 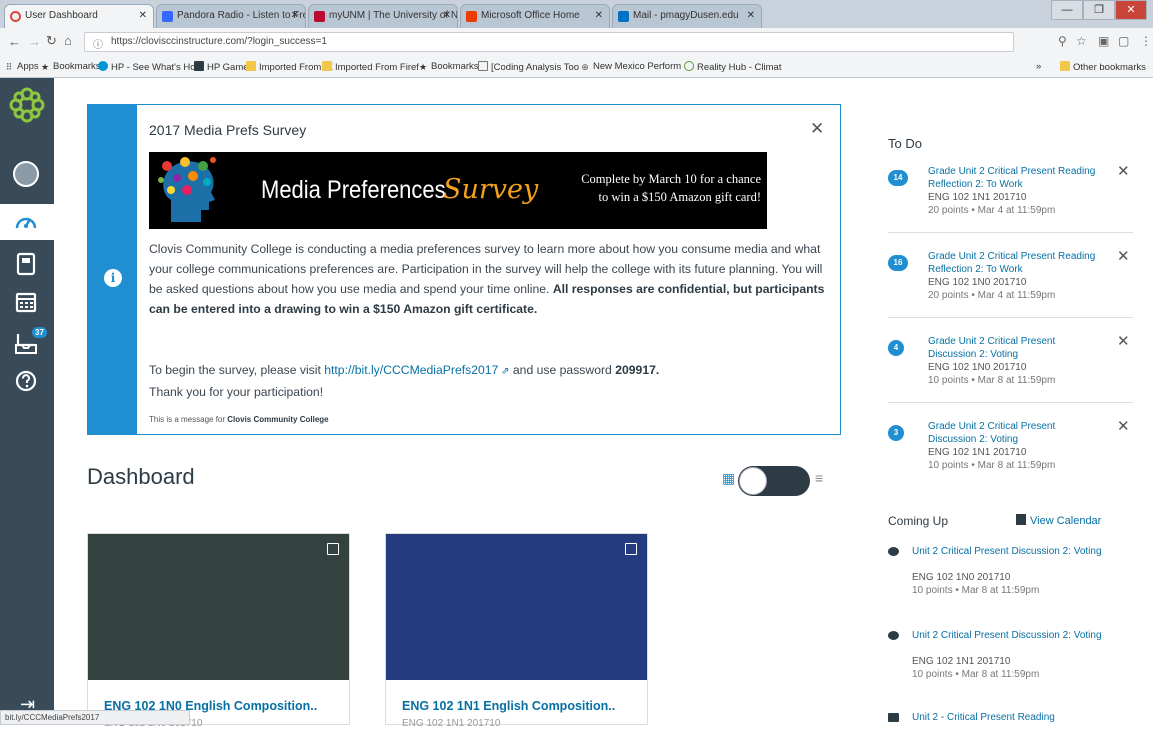 I want to click on discussion-icon, so click(x=893, y=551).